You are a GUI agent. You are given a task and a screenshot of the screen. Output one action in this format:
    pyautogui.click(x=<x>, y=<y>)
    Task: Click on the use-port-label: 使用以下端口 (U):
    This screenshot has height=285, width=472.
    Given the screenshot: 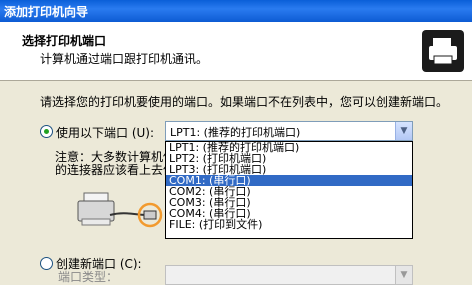 What is the action you would take?
    pyautogui.click(x=105, y=132)
    